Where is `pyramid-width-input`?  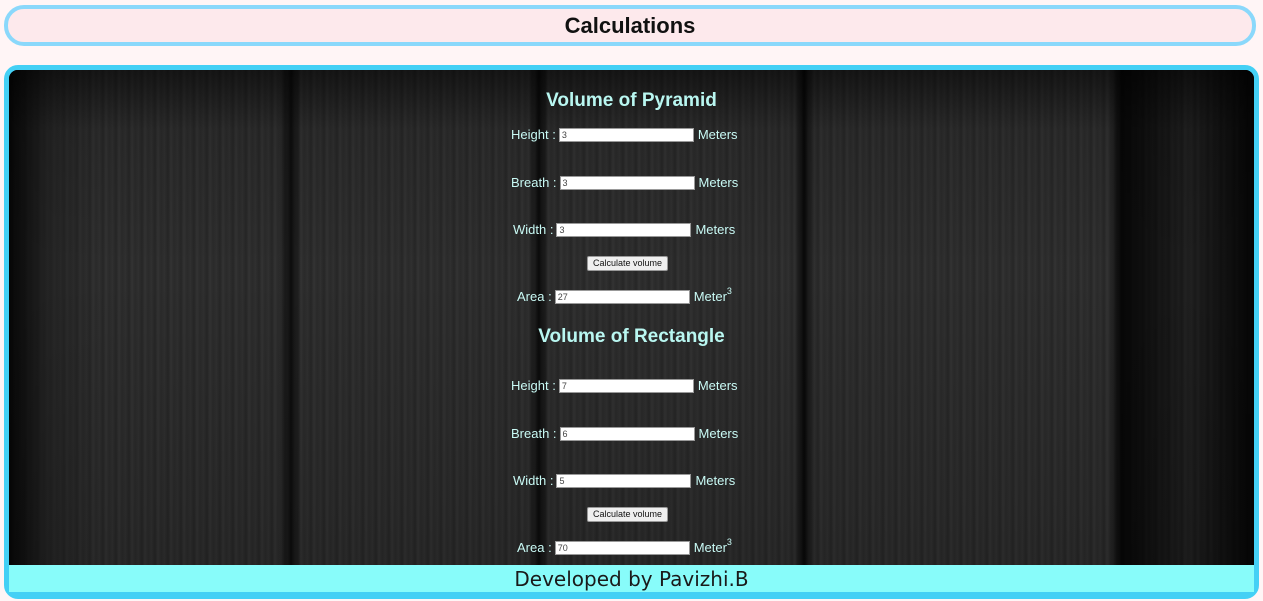
pyramid-width-input is located at coordinates (624, 229).